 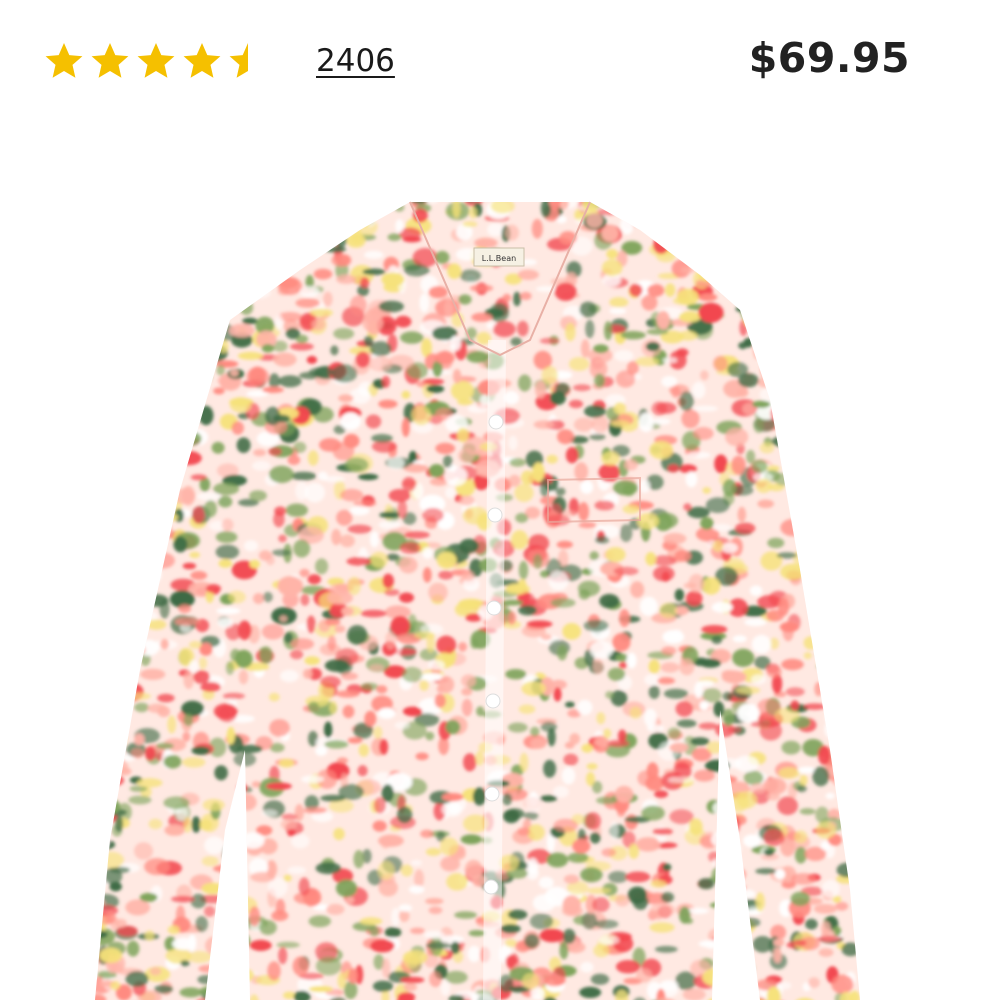 I want to click on star-rating, so click(x=156, y=61).